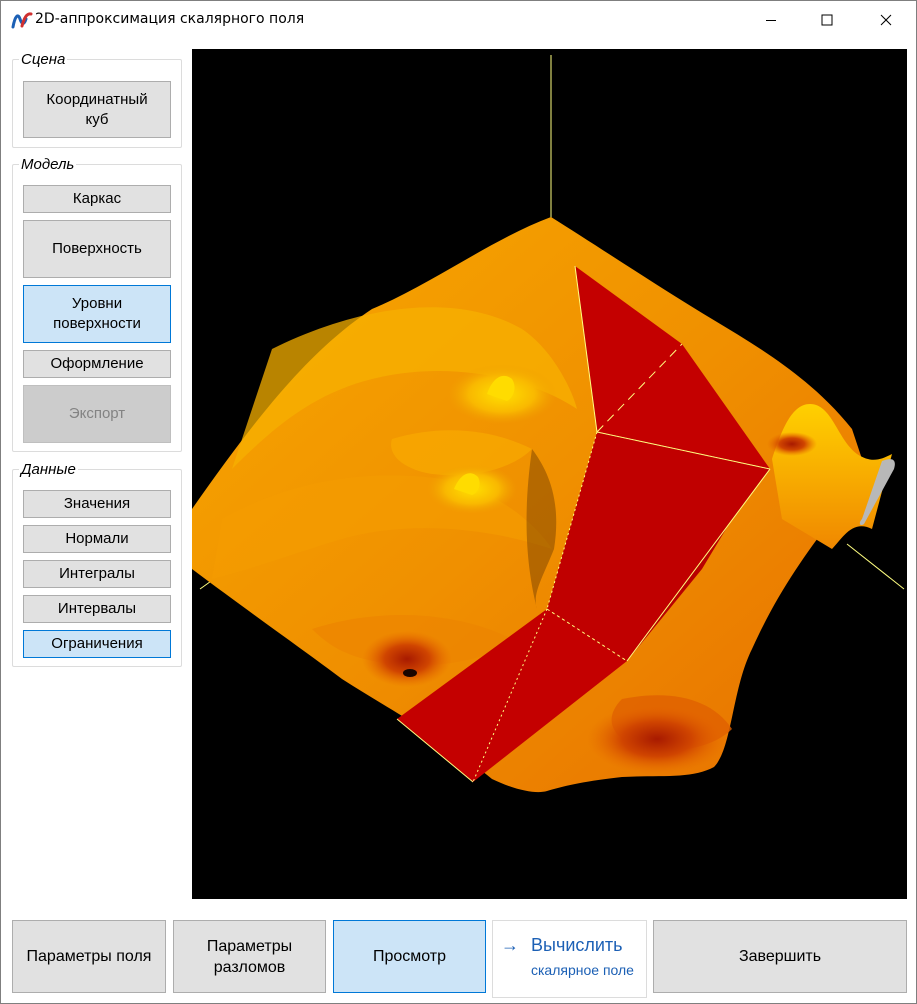  Describe the element at coordinates (407, 659) in the screenshot. I see `surface-pit-left` at that location.